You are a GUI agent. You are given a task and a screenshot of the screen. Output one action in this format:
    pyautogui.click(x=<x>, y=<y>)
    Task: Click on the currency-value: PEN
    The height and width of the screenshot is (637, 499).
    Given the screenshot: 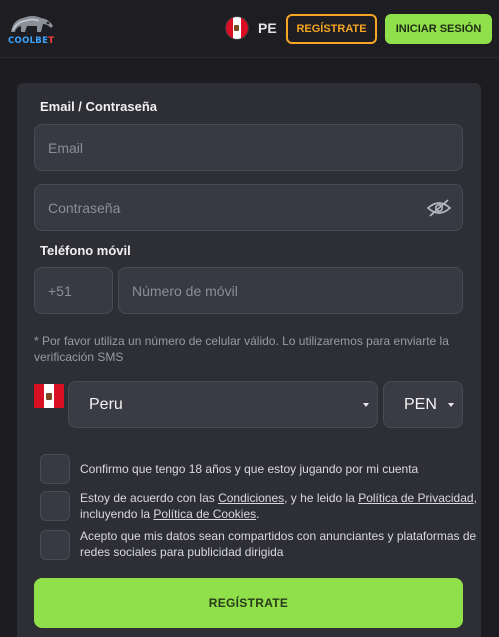 What is the action you would take?
    pyautogui.click(x=420, y=404)
    